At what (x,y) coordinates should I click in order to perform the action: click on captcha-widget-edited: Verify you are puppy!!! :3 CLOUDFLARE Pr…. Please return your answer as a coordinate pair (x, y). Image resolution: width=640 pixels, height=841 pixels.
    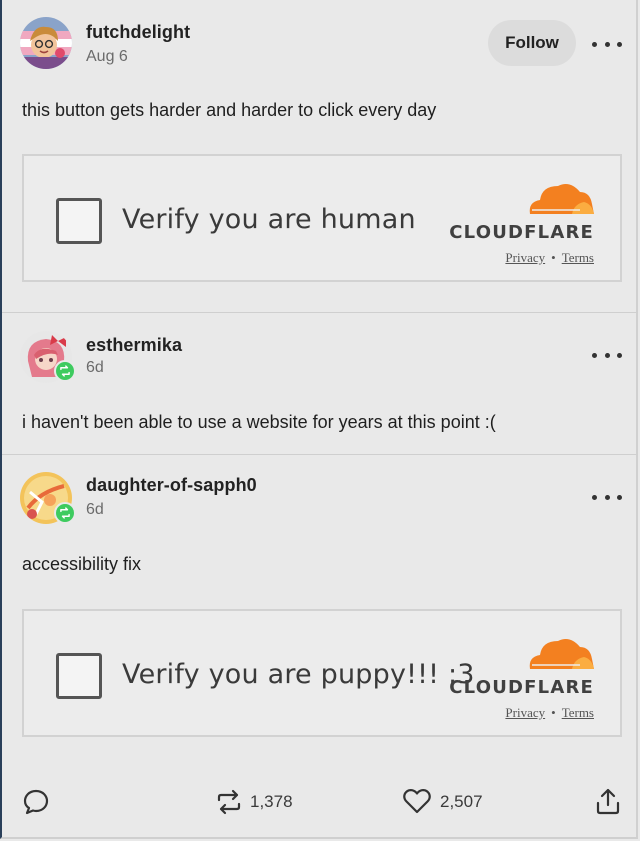
    Looking at the image, I should click on (322, 673).